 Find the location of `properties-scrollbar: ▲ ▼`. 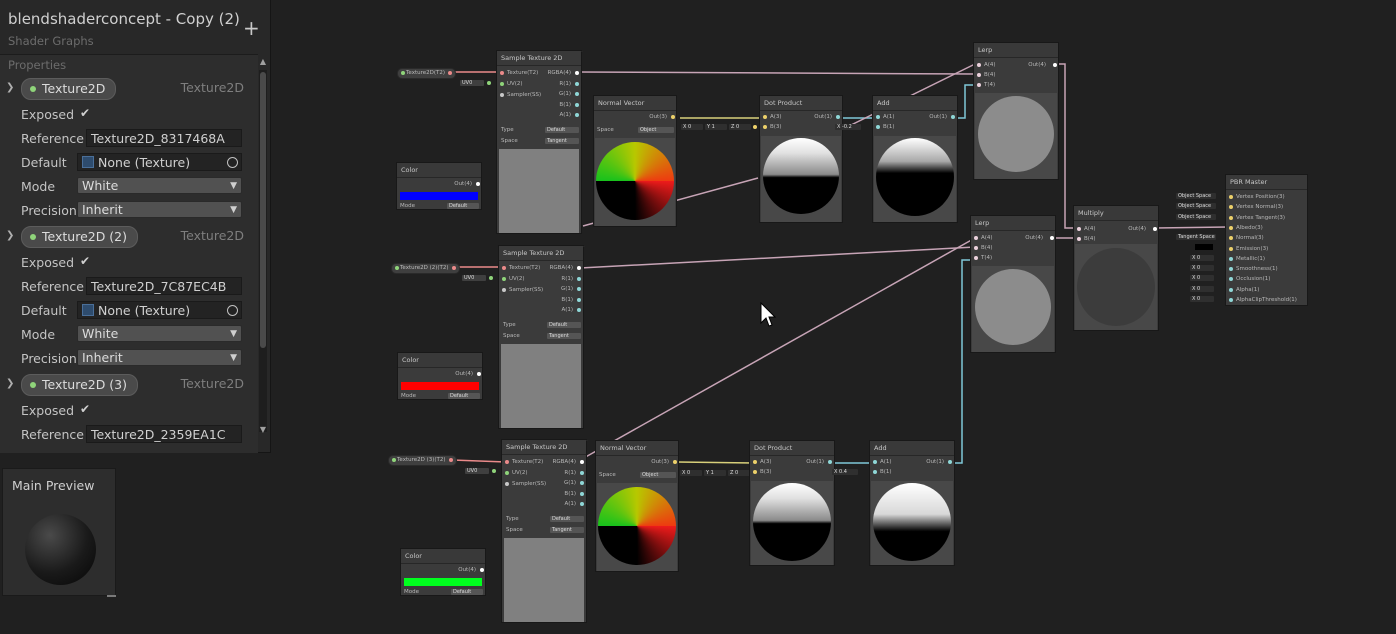

properties-scrollbar: ▲ ▼ is located at coordinates (263, 248).